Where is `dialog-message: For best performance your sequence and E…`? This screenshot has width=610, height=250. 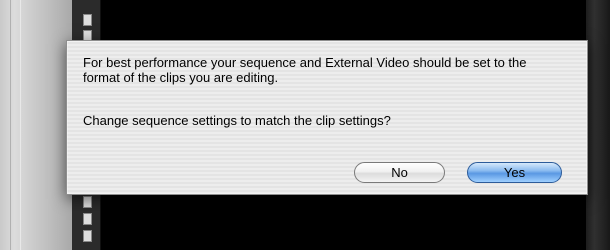 dialog-message: For best performance your sequence and E… is located at coordinates (305, 70).